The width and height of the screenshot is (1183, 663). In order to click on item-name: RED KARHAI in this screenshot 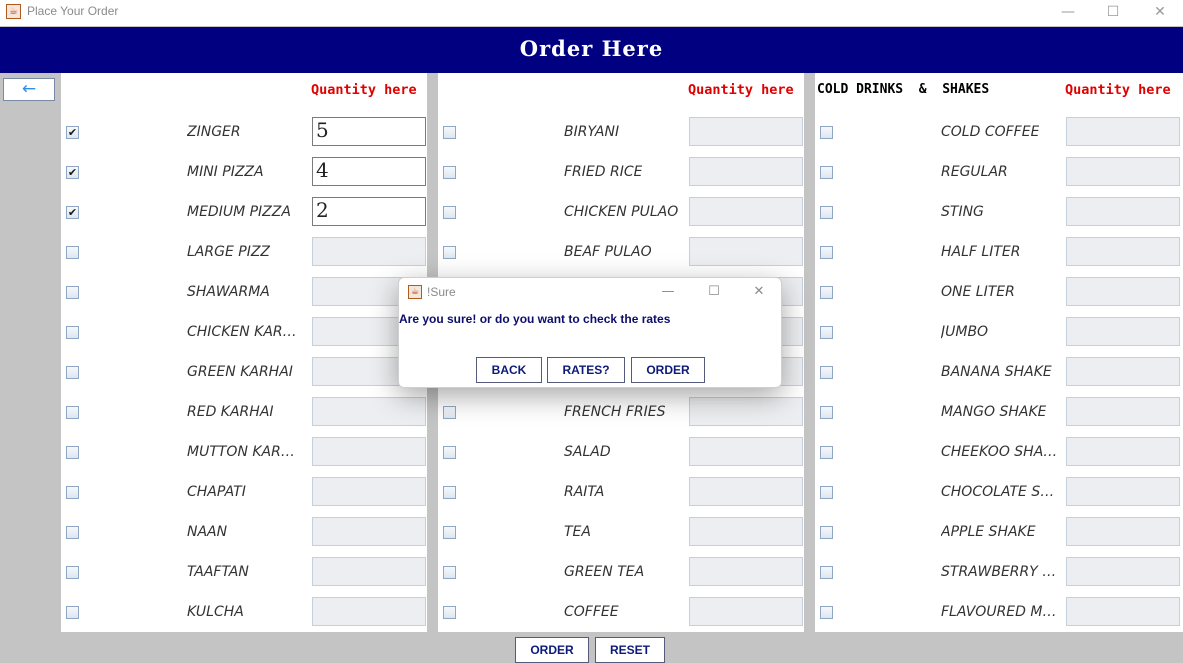, I will do `click(230, 412)`.